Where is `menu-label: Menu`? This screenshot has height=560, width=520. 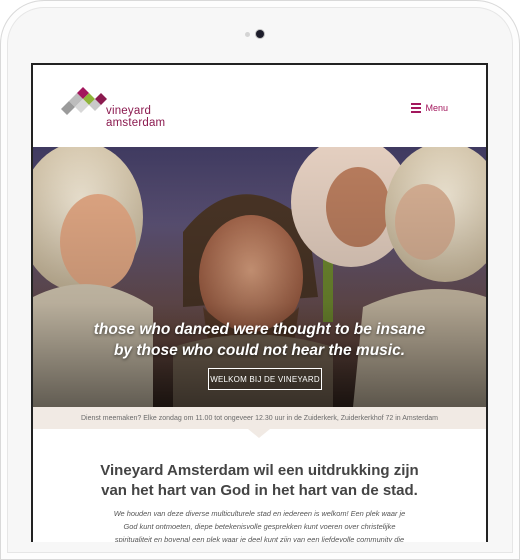
menu-label: Menu is located at coordinates (436, 108).